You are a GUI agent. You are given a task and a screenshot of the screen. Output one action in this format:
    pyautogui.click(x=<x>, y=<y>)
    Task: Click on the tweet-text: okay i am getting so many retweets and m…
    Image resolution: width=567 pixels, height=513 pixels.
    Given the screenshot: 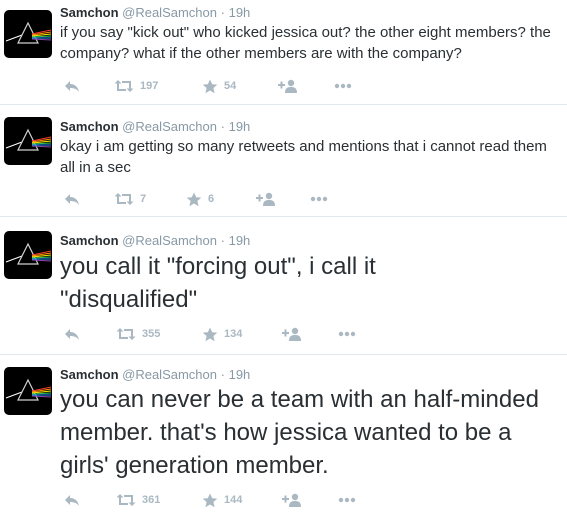 What is the action you would take?
    pyautogui.click(x=303, y=157)
    